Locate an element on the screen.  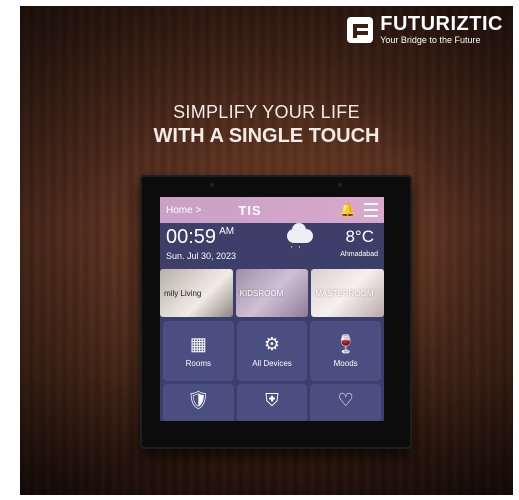
tile-label: Moods is located at coordinates (345, 363).